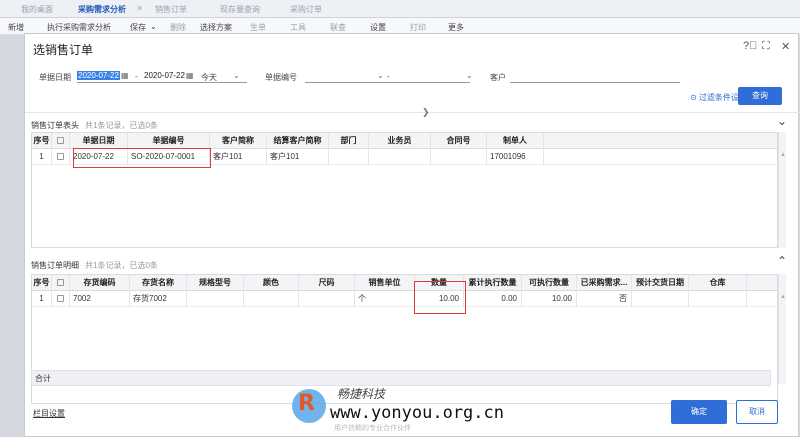 The height and width of the screenshot is (437, 800). Describe the element at coordinates (693, 97) in the screenshot. I see `settings-icon: ⊙` at that location.